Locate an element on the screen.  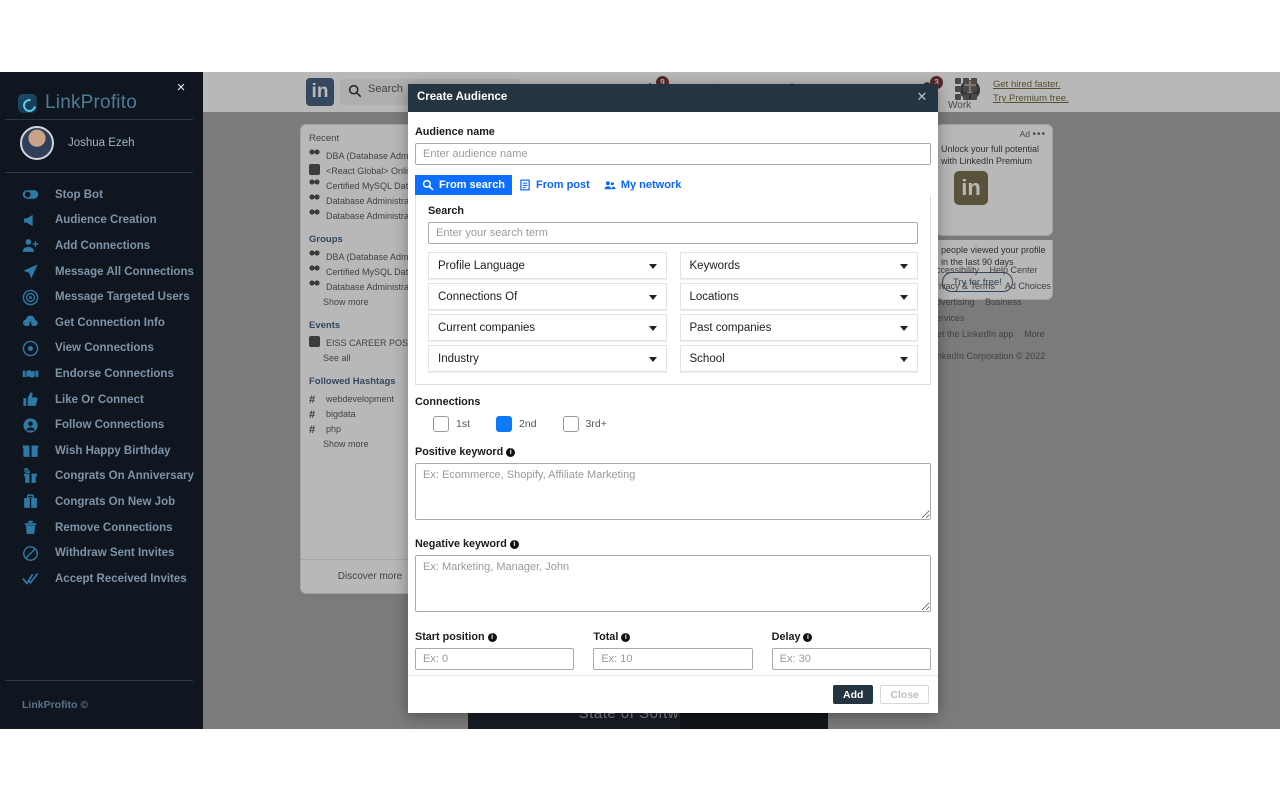
sidebar-item-stop-bot: Stop Bot is located at coordinates (101, 195).